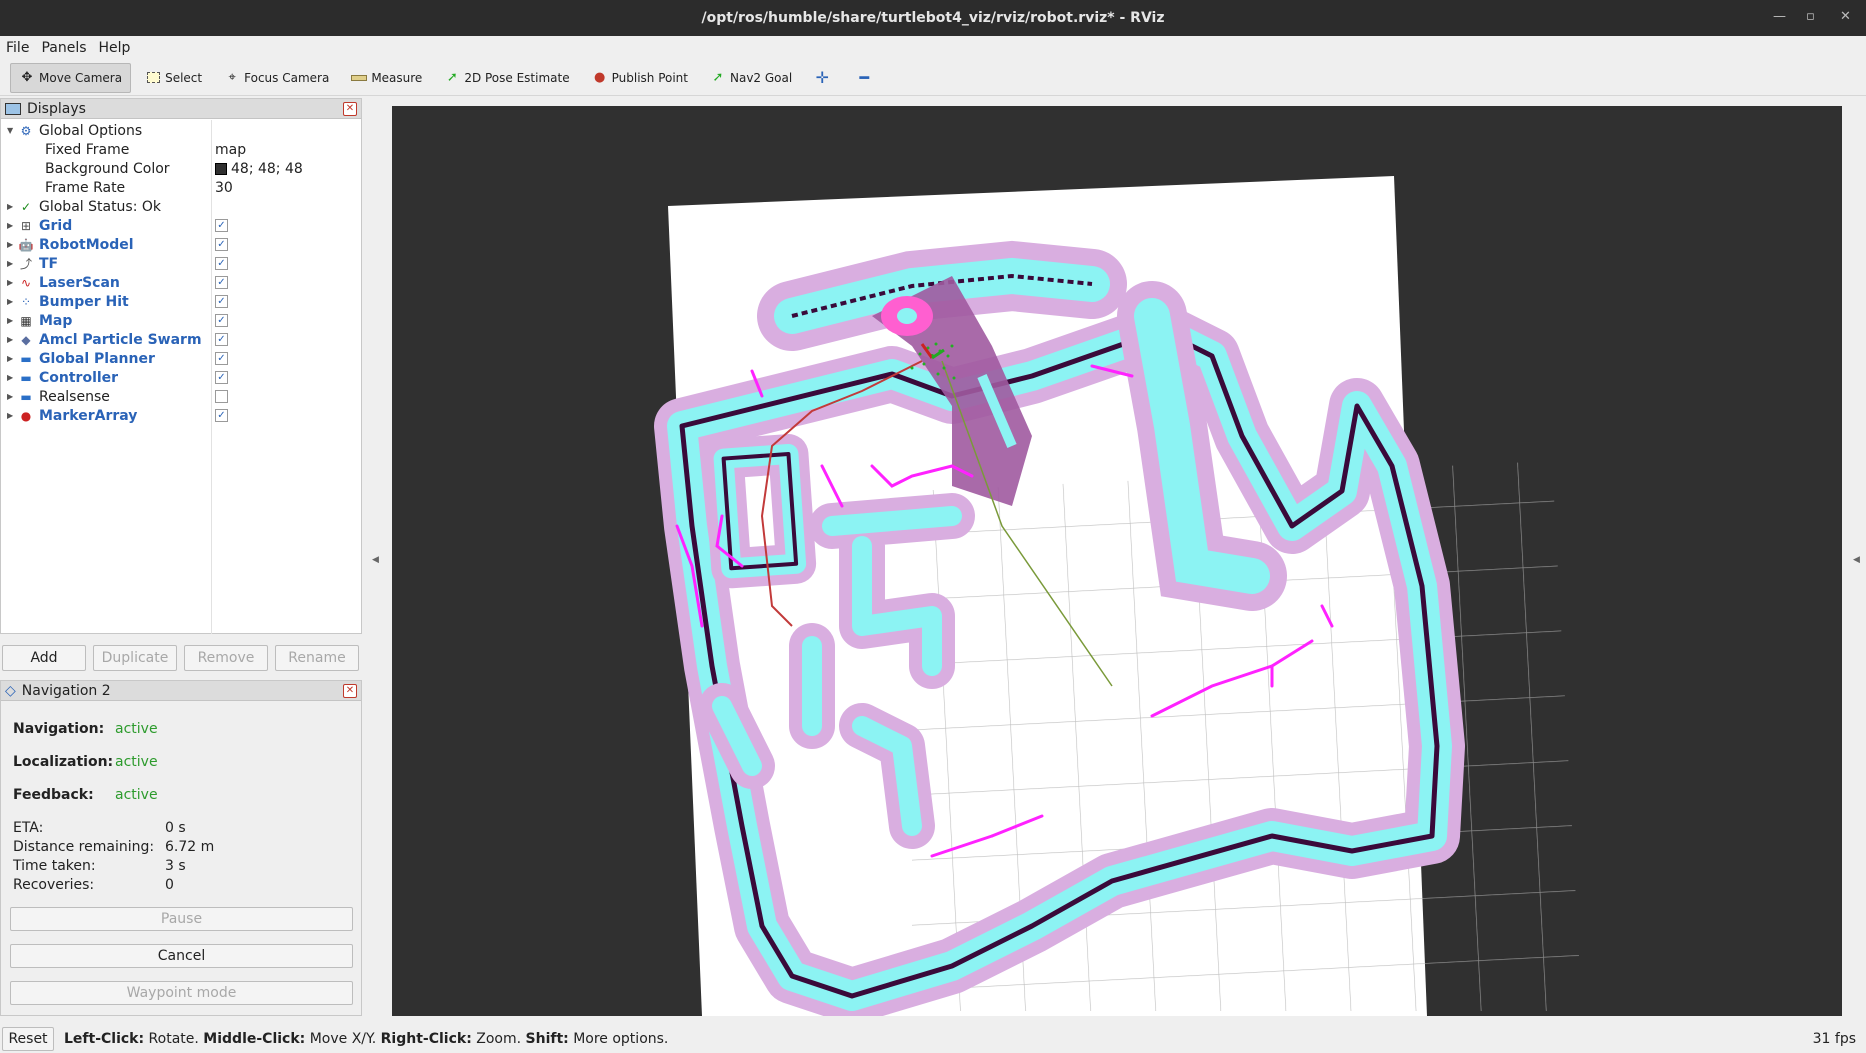  What do you see at coordinates (182, 225) in the screenshot?
I see `display-item-grid: ▶ ⊞ Grid ✓` at bounding box center [182, 225].